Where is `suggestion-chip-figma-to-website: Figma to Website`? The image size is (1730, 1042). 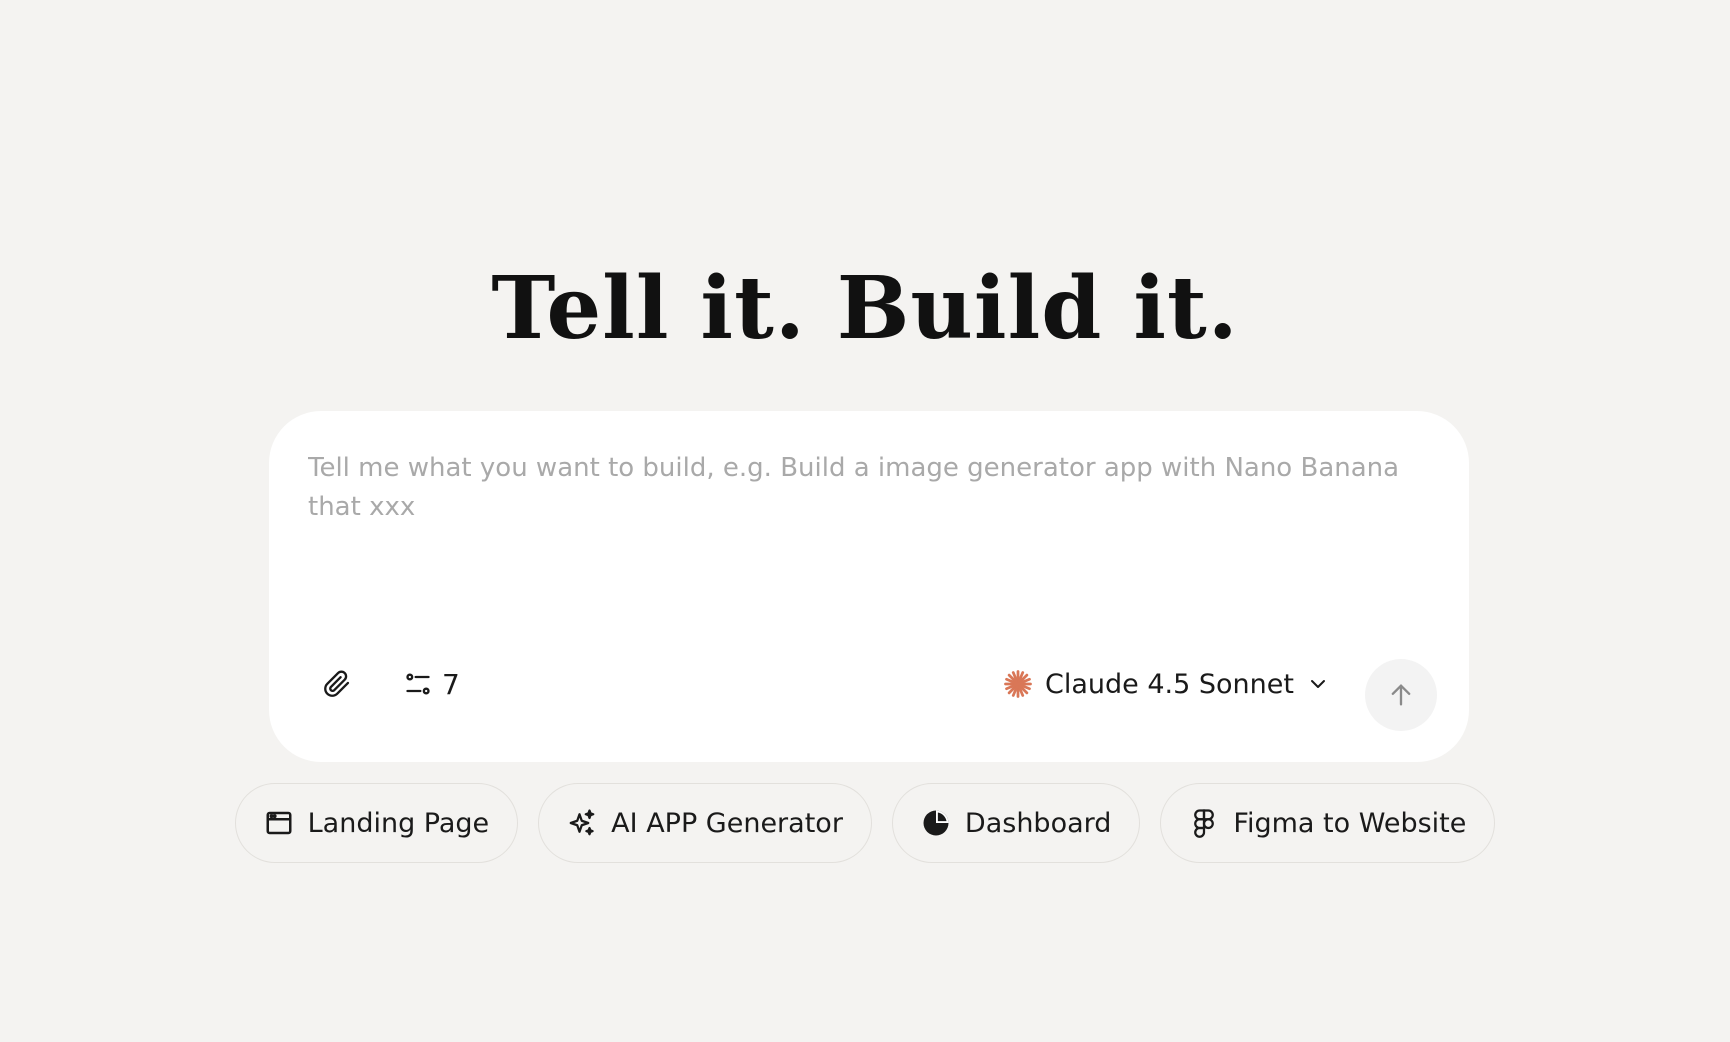 suggestion-chip-figma-to-website: Figma to Website is located at coordinates (1328, 823).